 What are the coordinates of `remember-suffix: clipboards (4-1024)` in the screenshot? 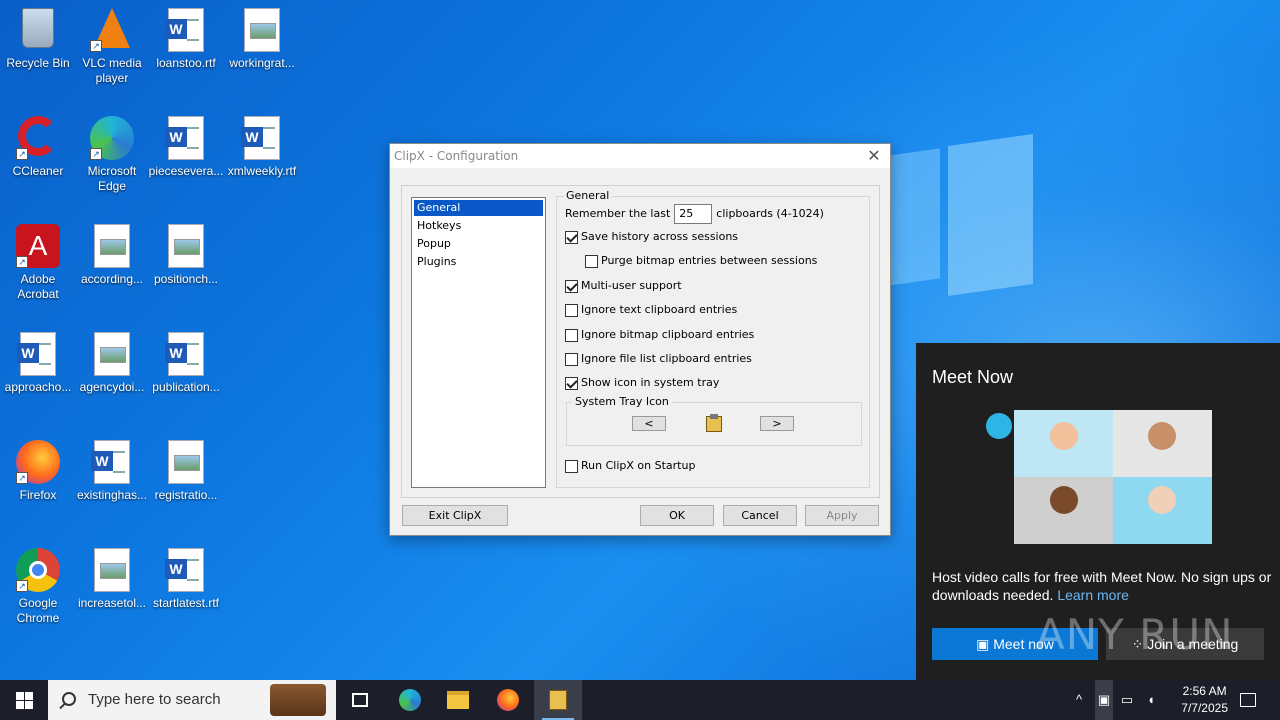 It's located at (770, 213).